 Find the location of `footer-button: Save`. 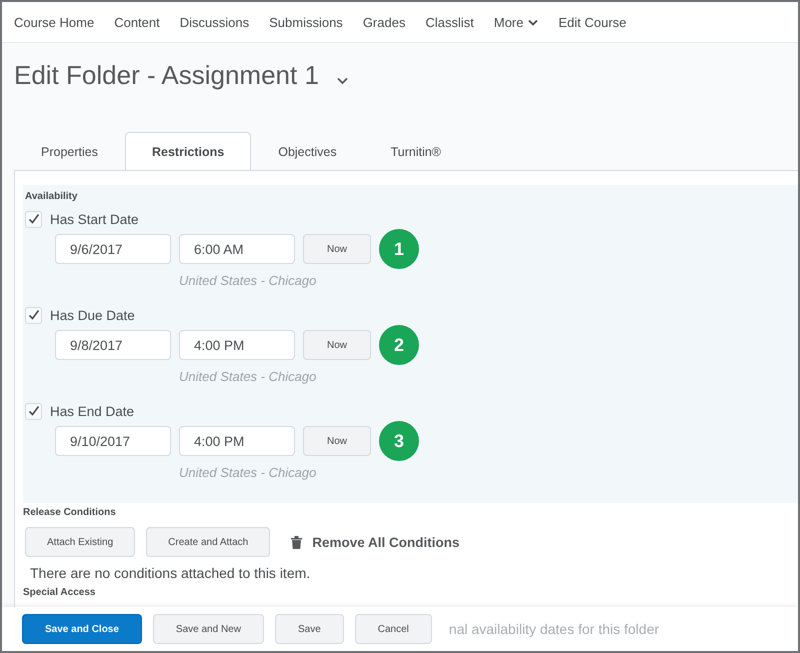

footer-button: Save is located at coordinates (309, 629).